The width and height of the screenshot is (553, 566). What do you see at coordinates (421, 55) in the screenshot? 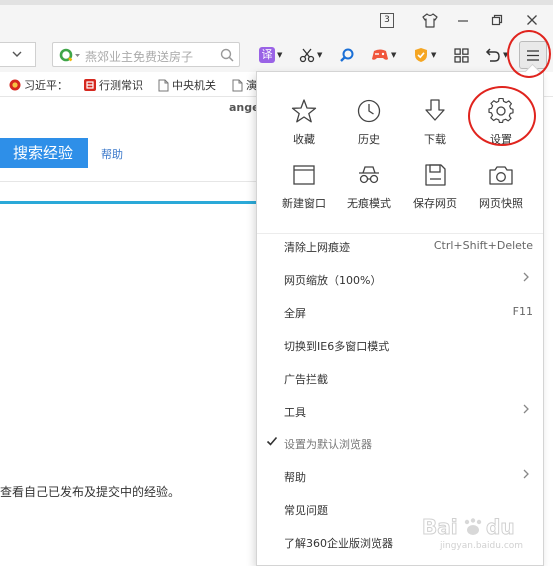
I see `shield-icon` at bounding box center [421, 55].